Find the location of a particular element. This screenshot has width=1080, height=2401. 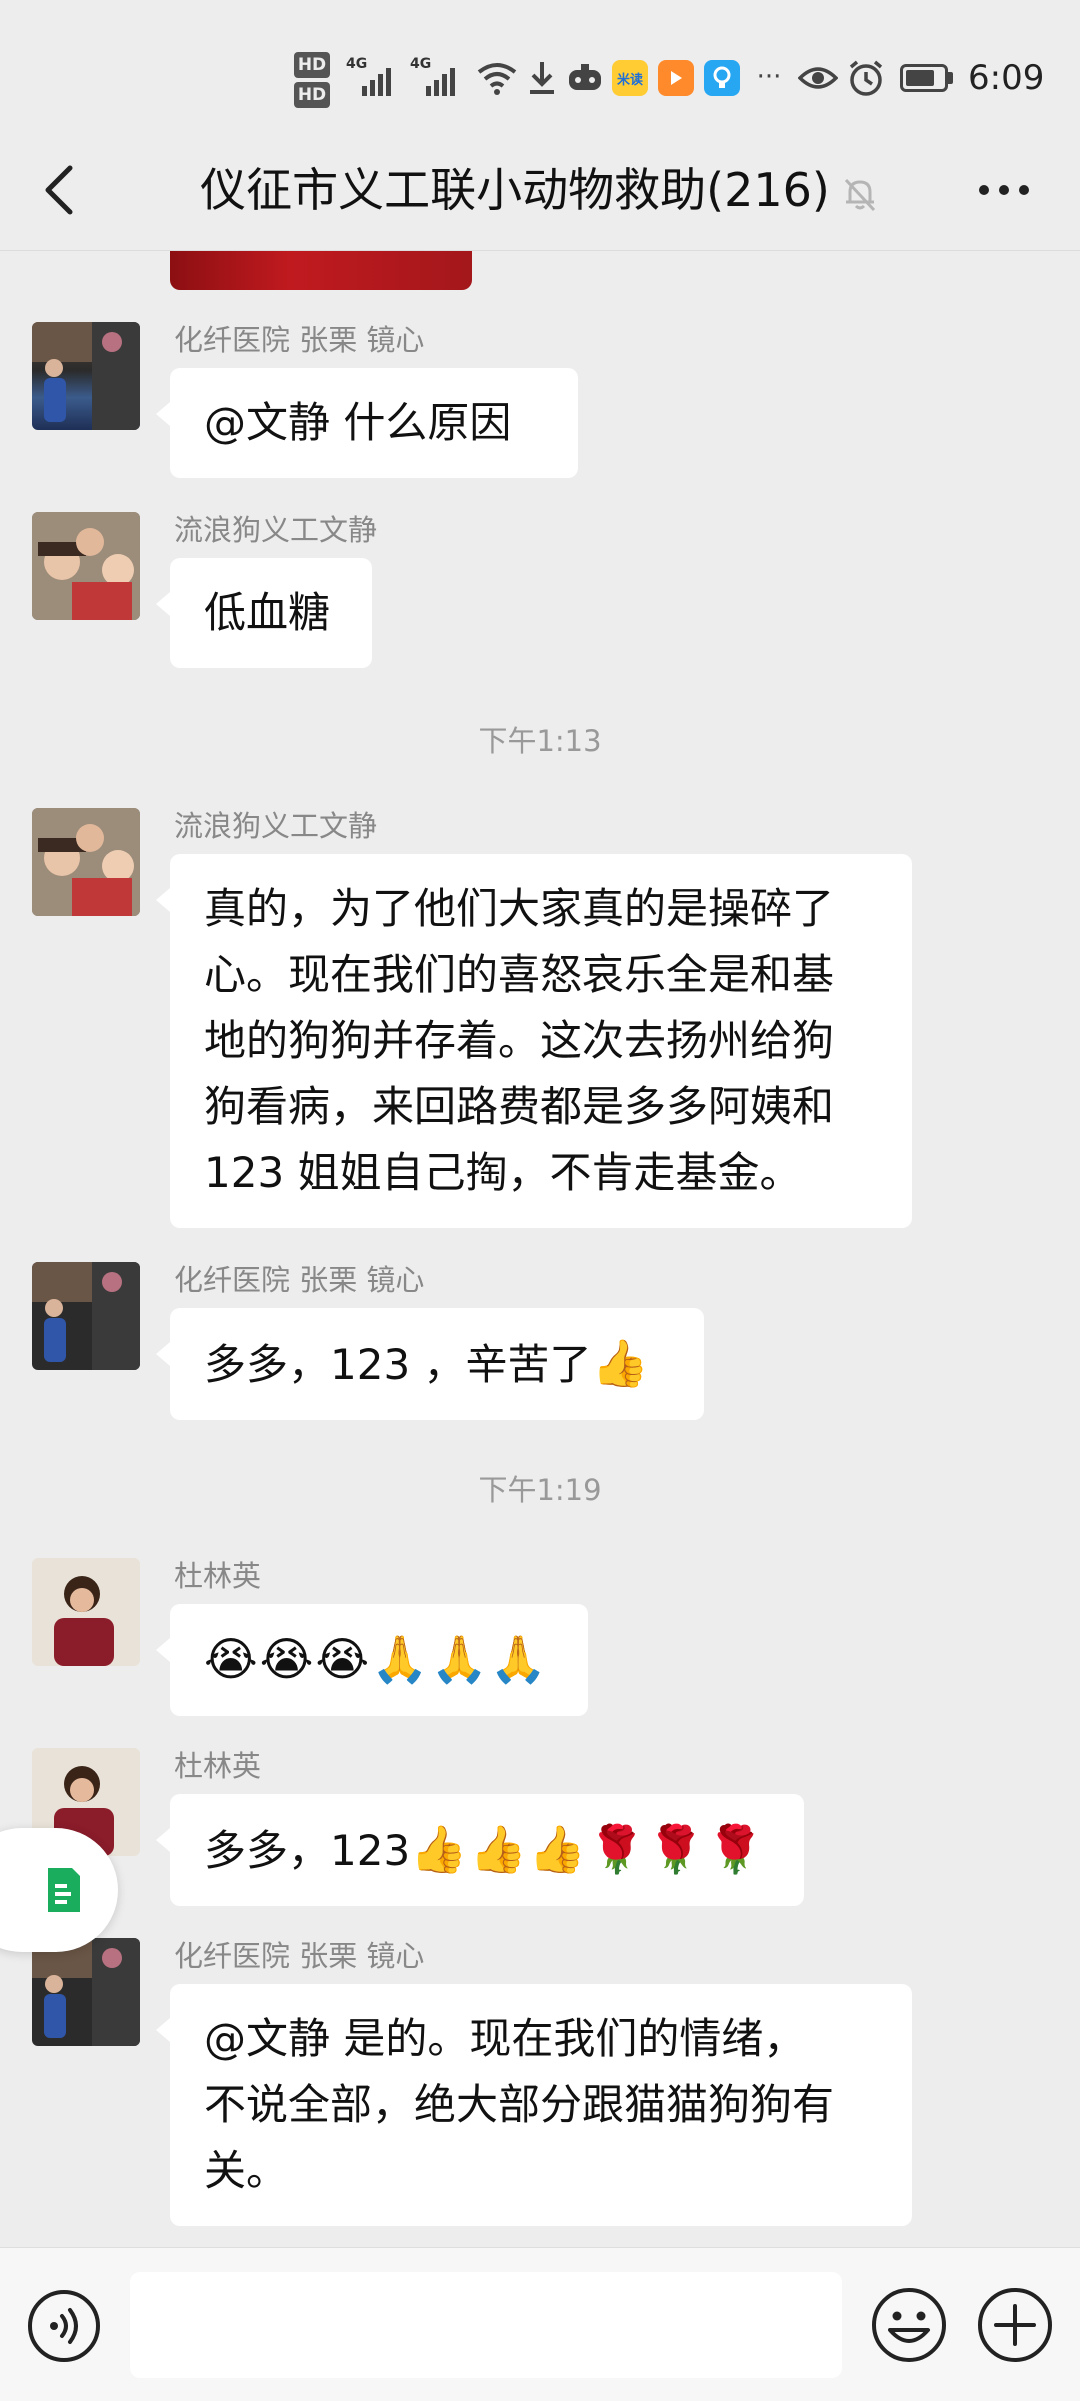

more-button is located at coordinates (1004, 190).